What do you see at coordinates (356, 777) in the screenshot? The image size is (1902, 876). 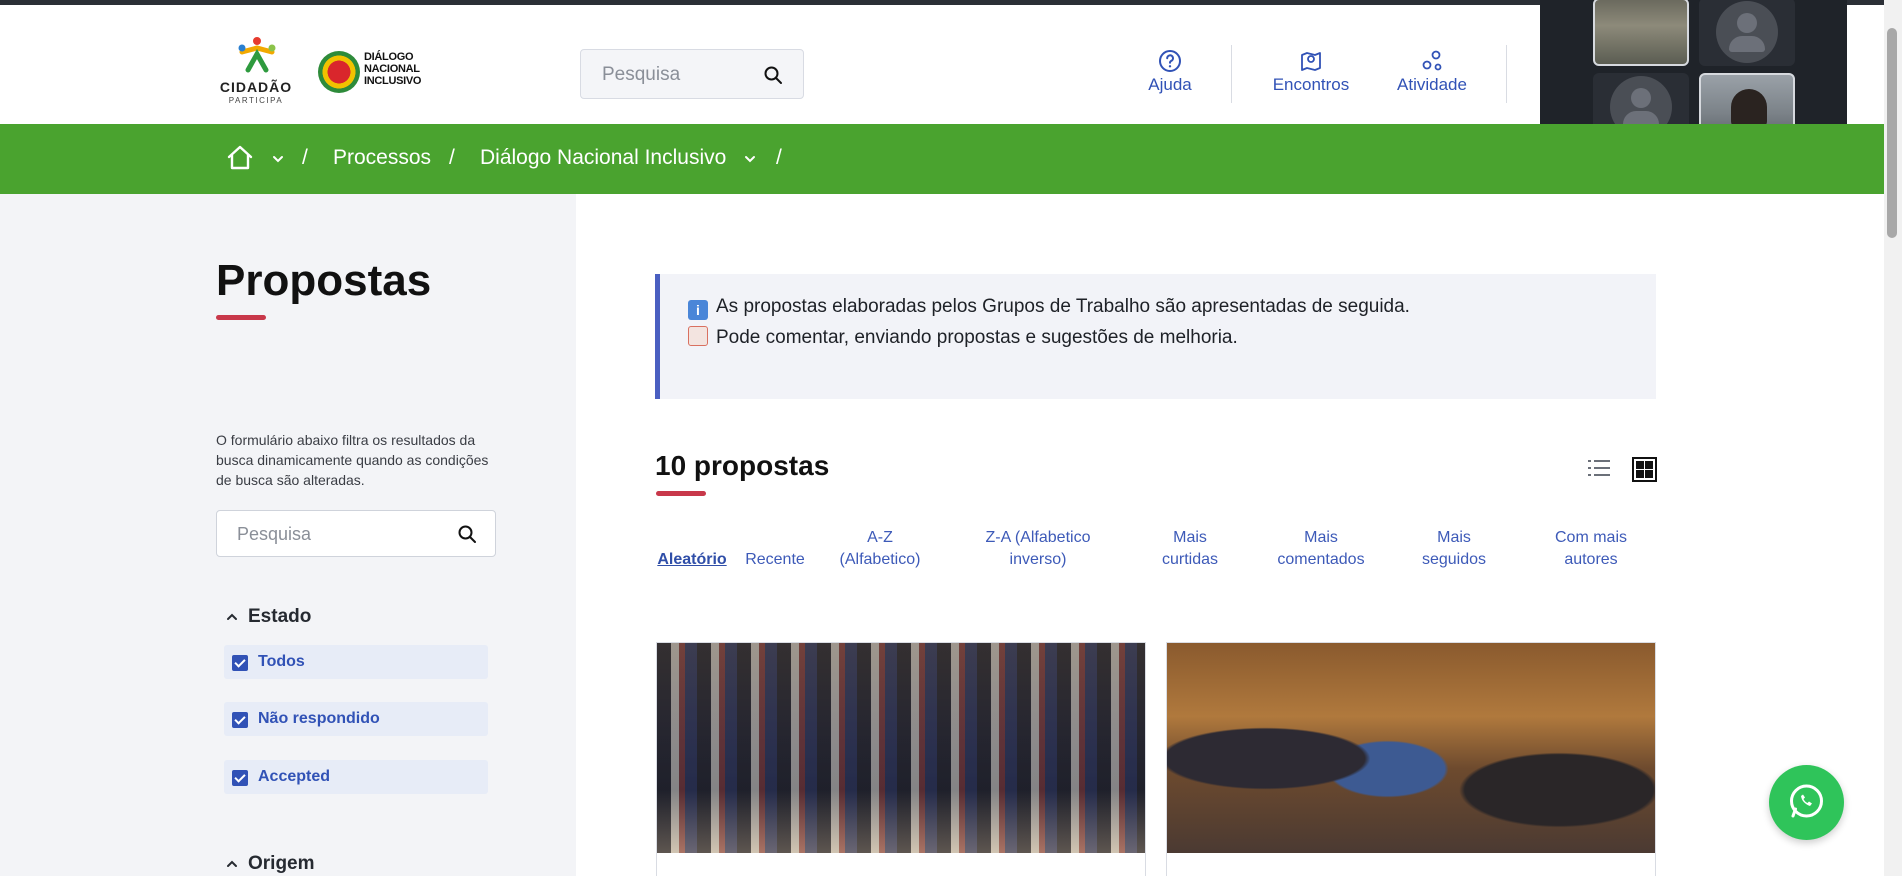 I see `filter-option-accepted: Accepted` at bounding box center [356, 777].